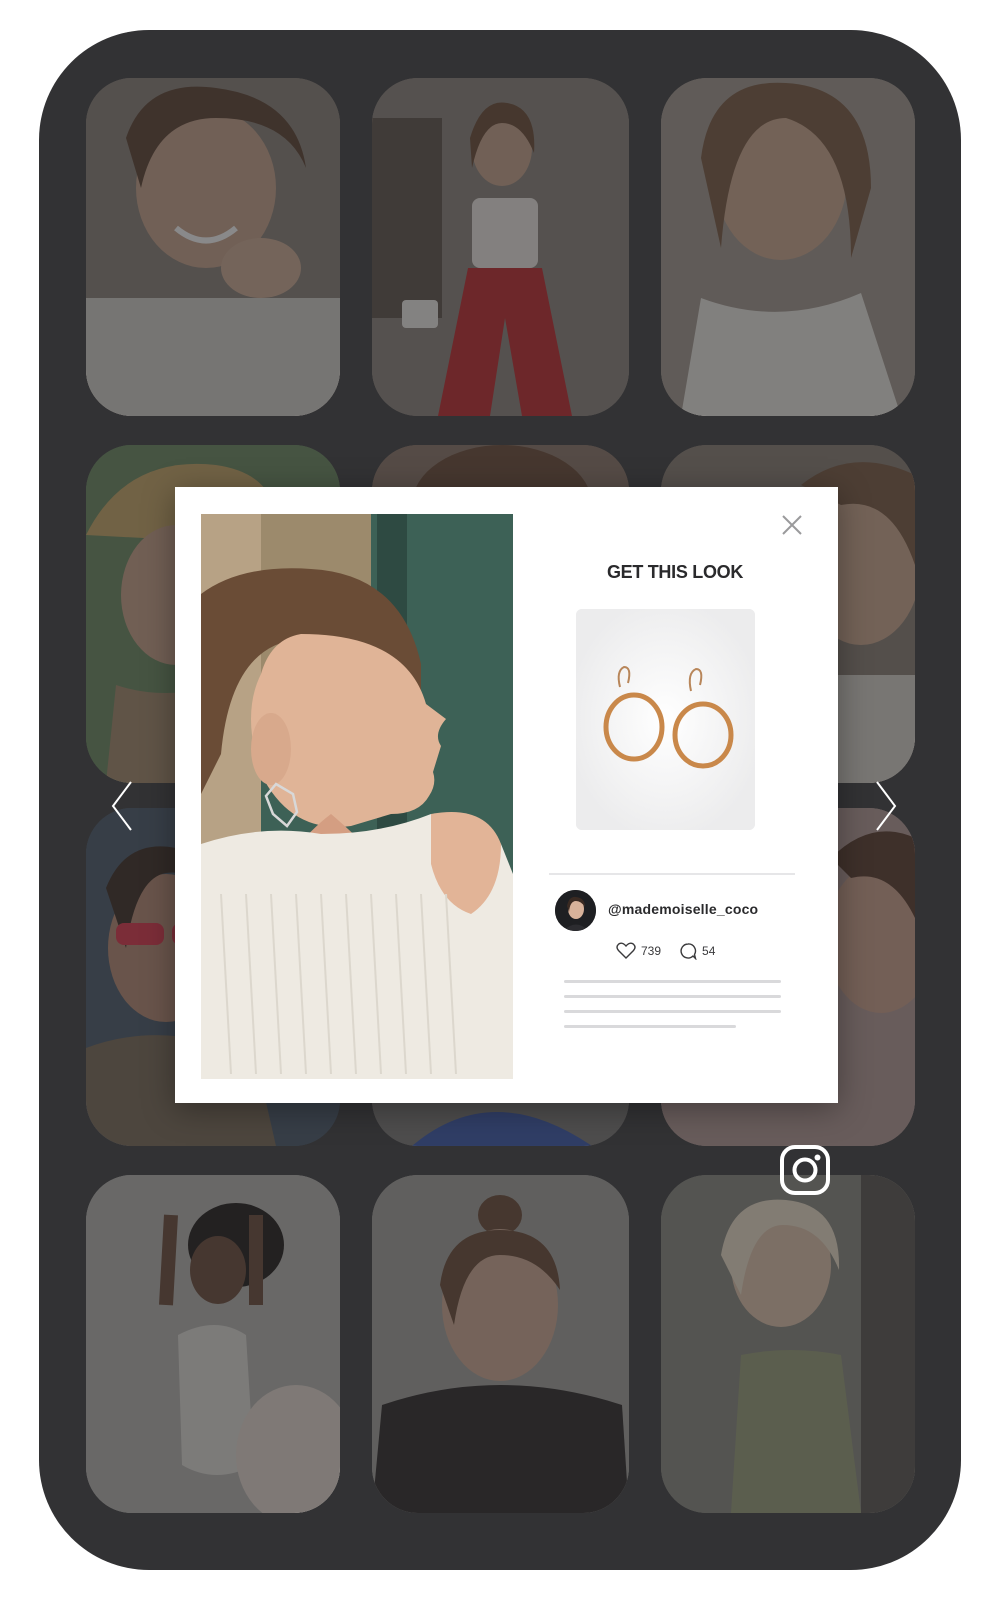  Describe the element at coordinates (683, 909) in the screenshot. I see `author-handle: @mademoiselle_coco` at that location.